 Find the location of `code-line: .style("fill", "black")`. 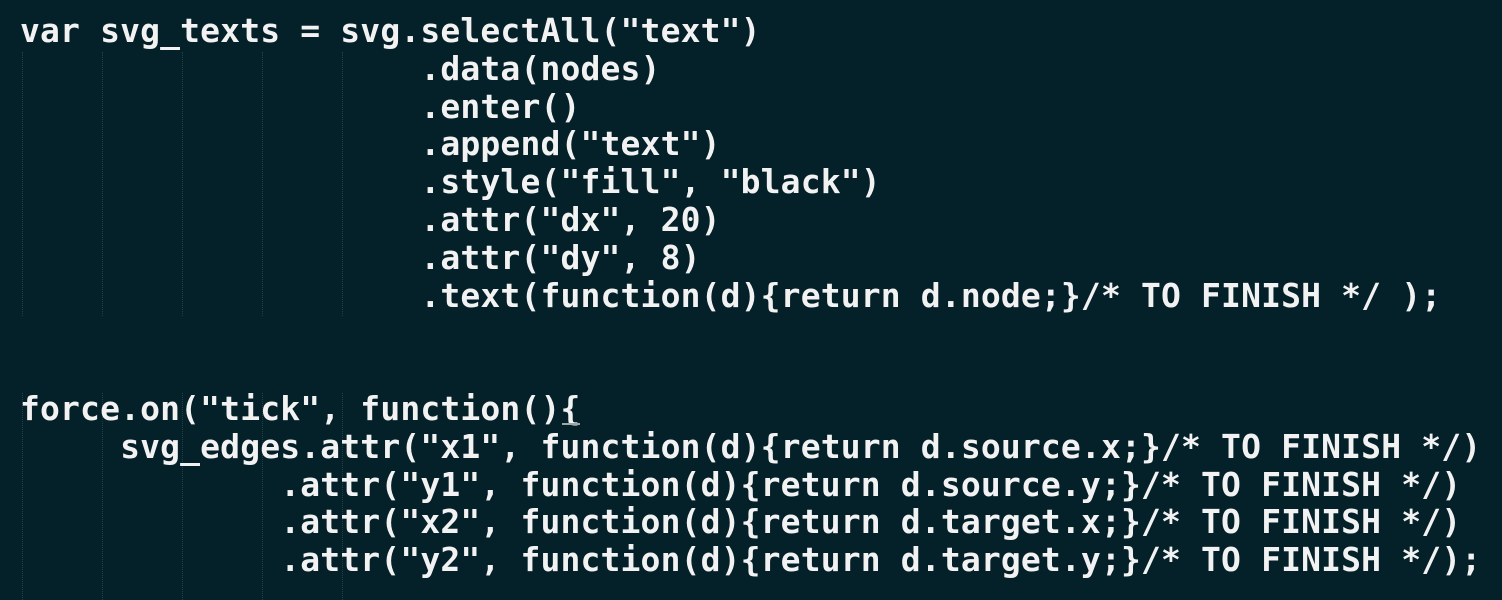

code-line: .style("fill", "black") is located at coordinates (450, 182).